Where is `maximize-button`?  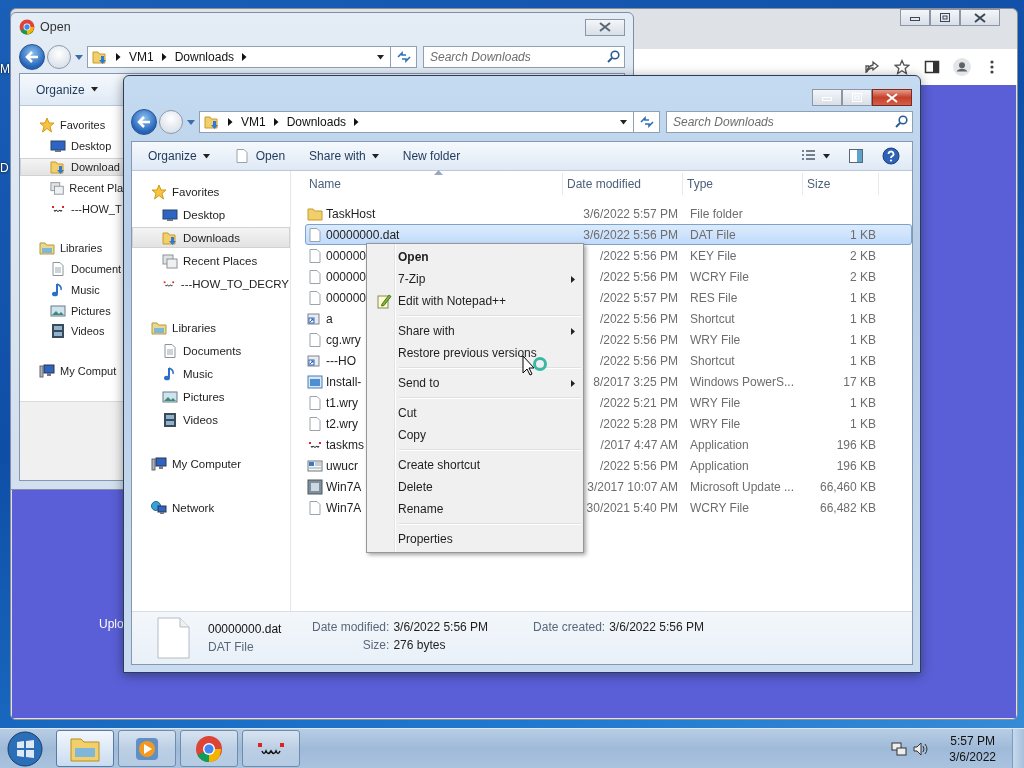 maximize-button is located at coordinates (945, 17).